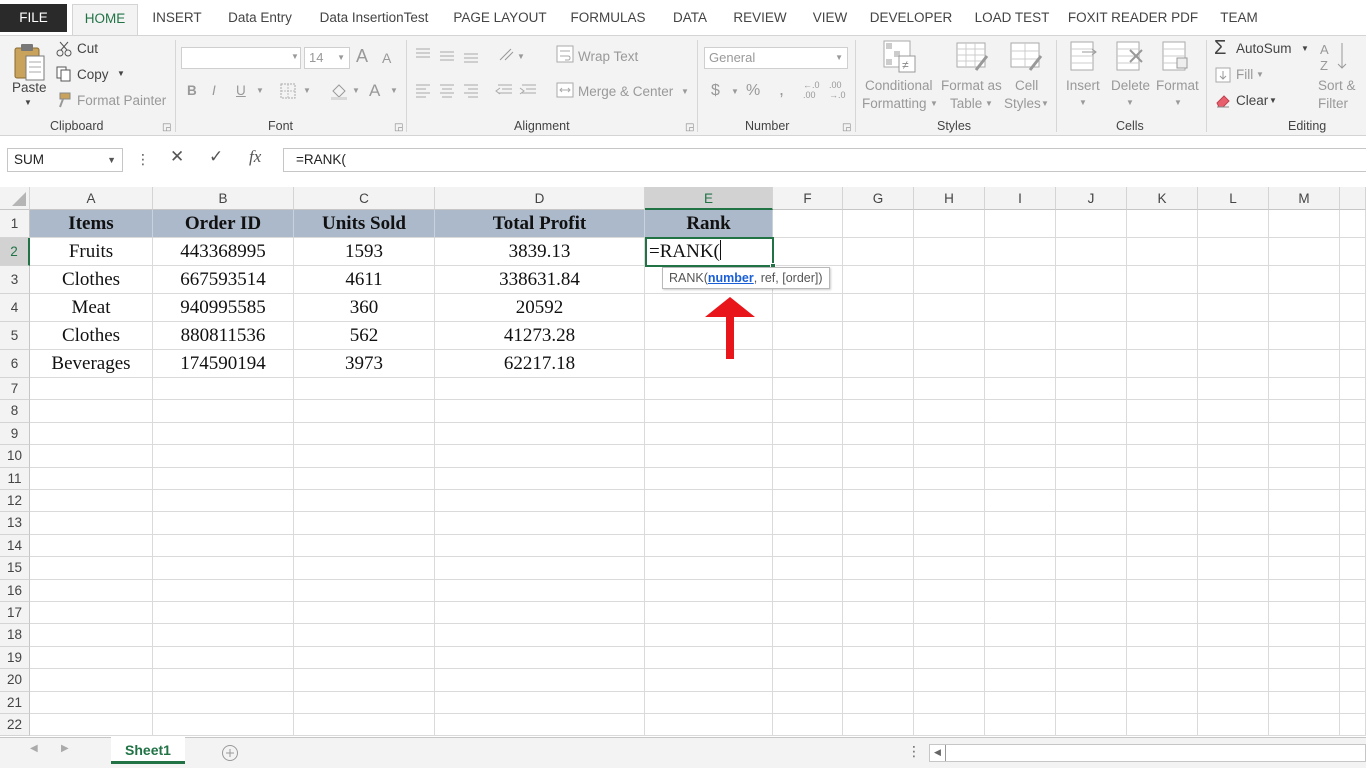  I want to click on column-header-a: A, so click(91, 198).